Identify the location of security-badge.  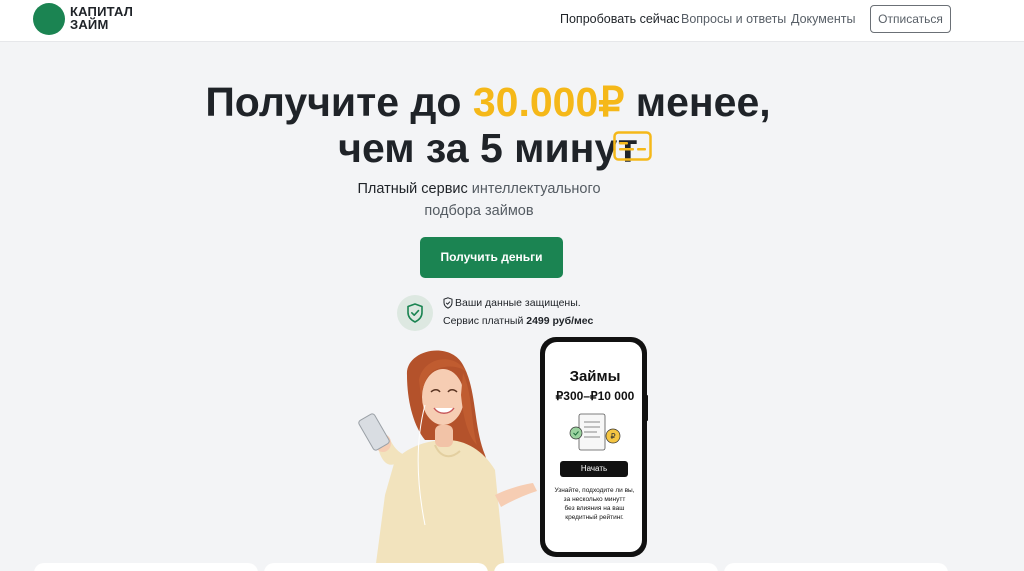
(415, 313).